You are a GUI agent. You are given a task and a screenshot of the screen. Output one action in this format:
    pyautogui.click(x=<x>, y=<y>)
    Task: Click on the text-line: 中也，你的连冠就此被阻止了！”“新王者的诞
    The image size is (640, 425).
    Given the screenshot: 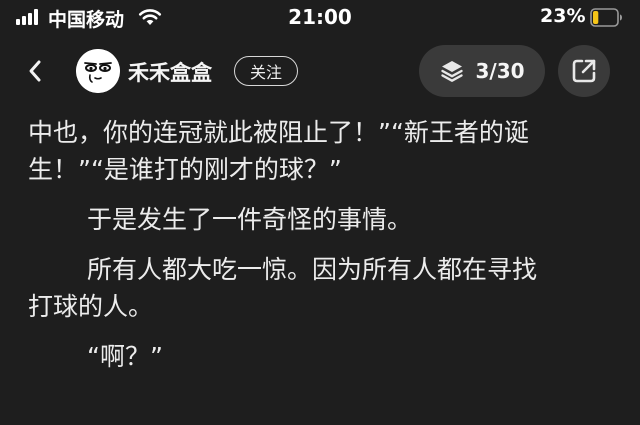 What is the action you would take?
    pyautogui.click(x=278, y=132)
    